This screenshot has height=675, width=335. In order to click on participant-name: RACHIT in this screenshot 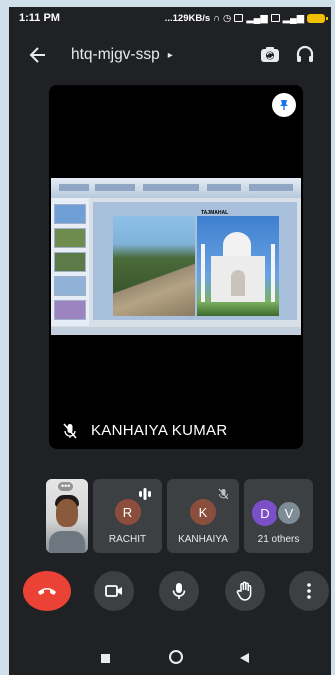, I will do `click(127, 539)`.